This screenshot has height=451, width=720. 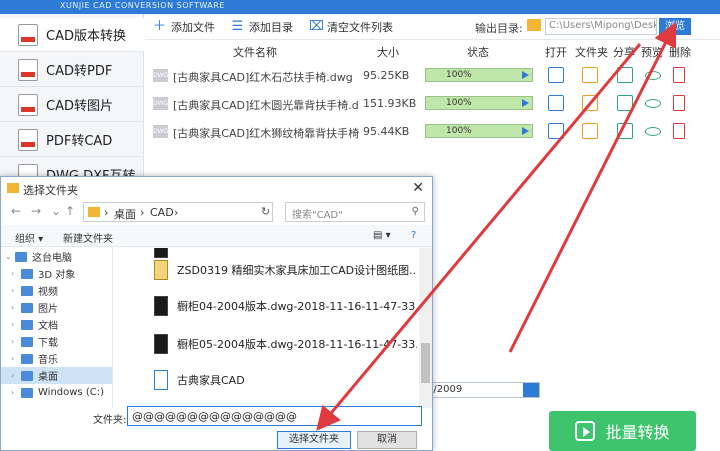 I want to click on refresh-icon: ↻, so click(x=265, y=211).